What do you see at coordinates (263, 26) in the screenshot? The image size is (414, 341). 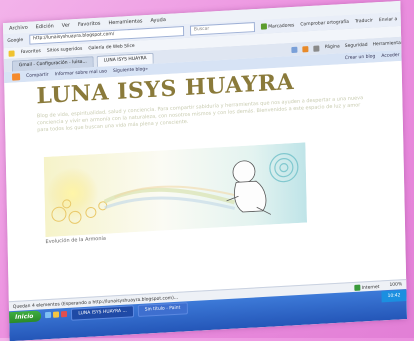 I see `star-icon` at bounding box center [263, 26].